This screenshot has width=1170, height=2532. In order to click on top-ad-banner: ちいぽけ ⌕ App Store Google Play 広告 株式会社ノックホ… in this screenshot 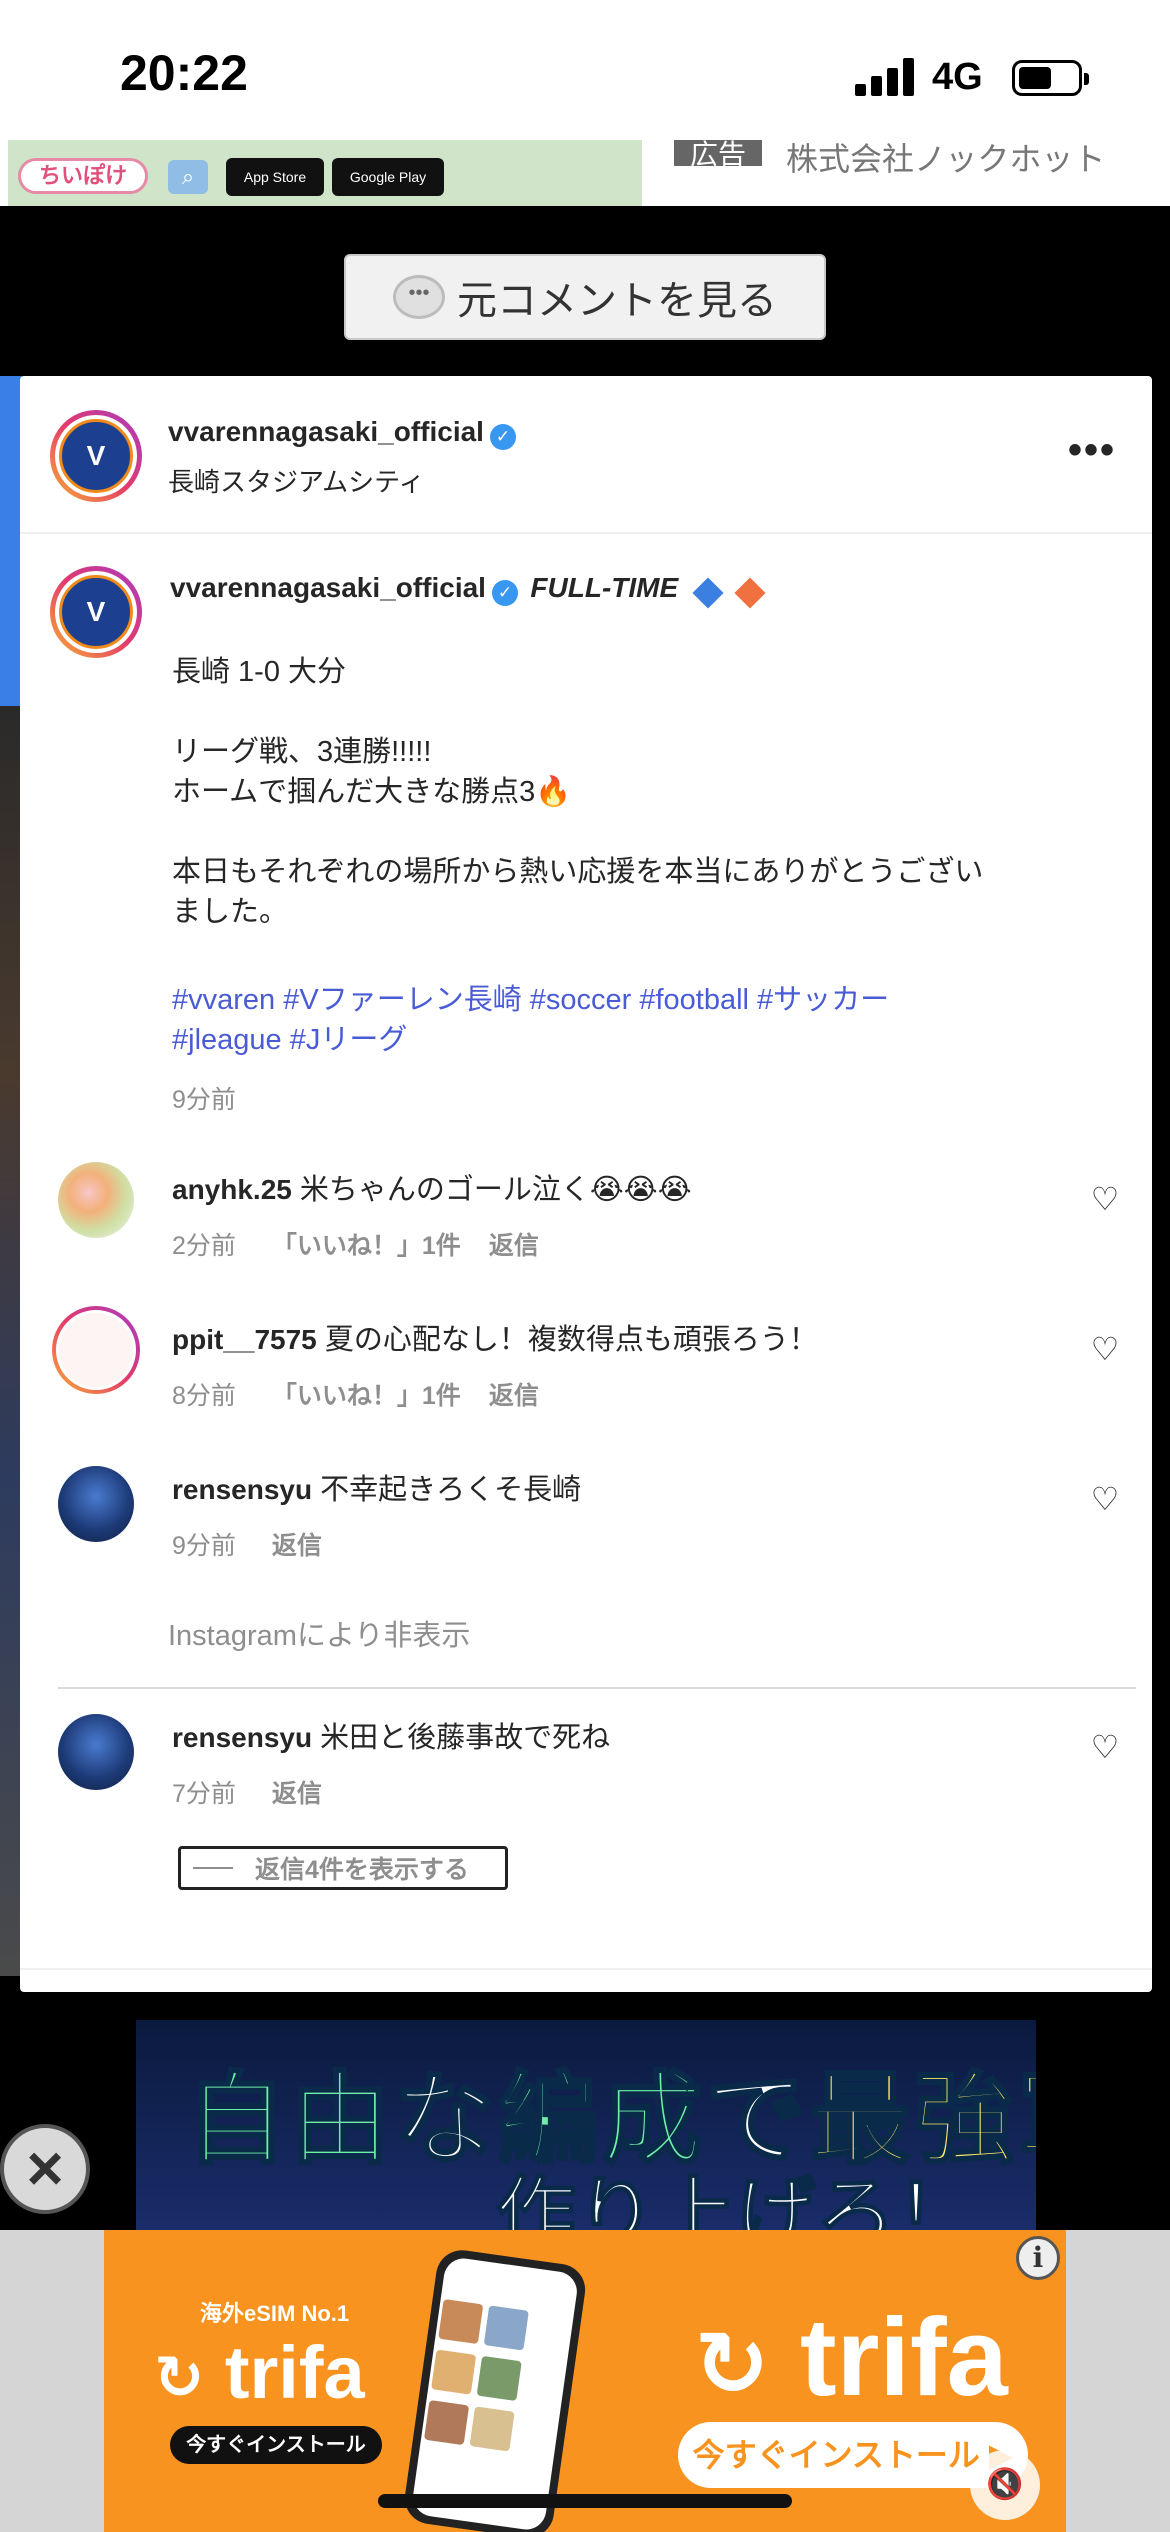, I will do `click(585, 173)`.